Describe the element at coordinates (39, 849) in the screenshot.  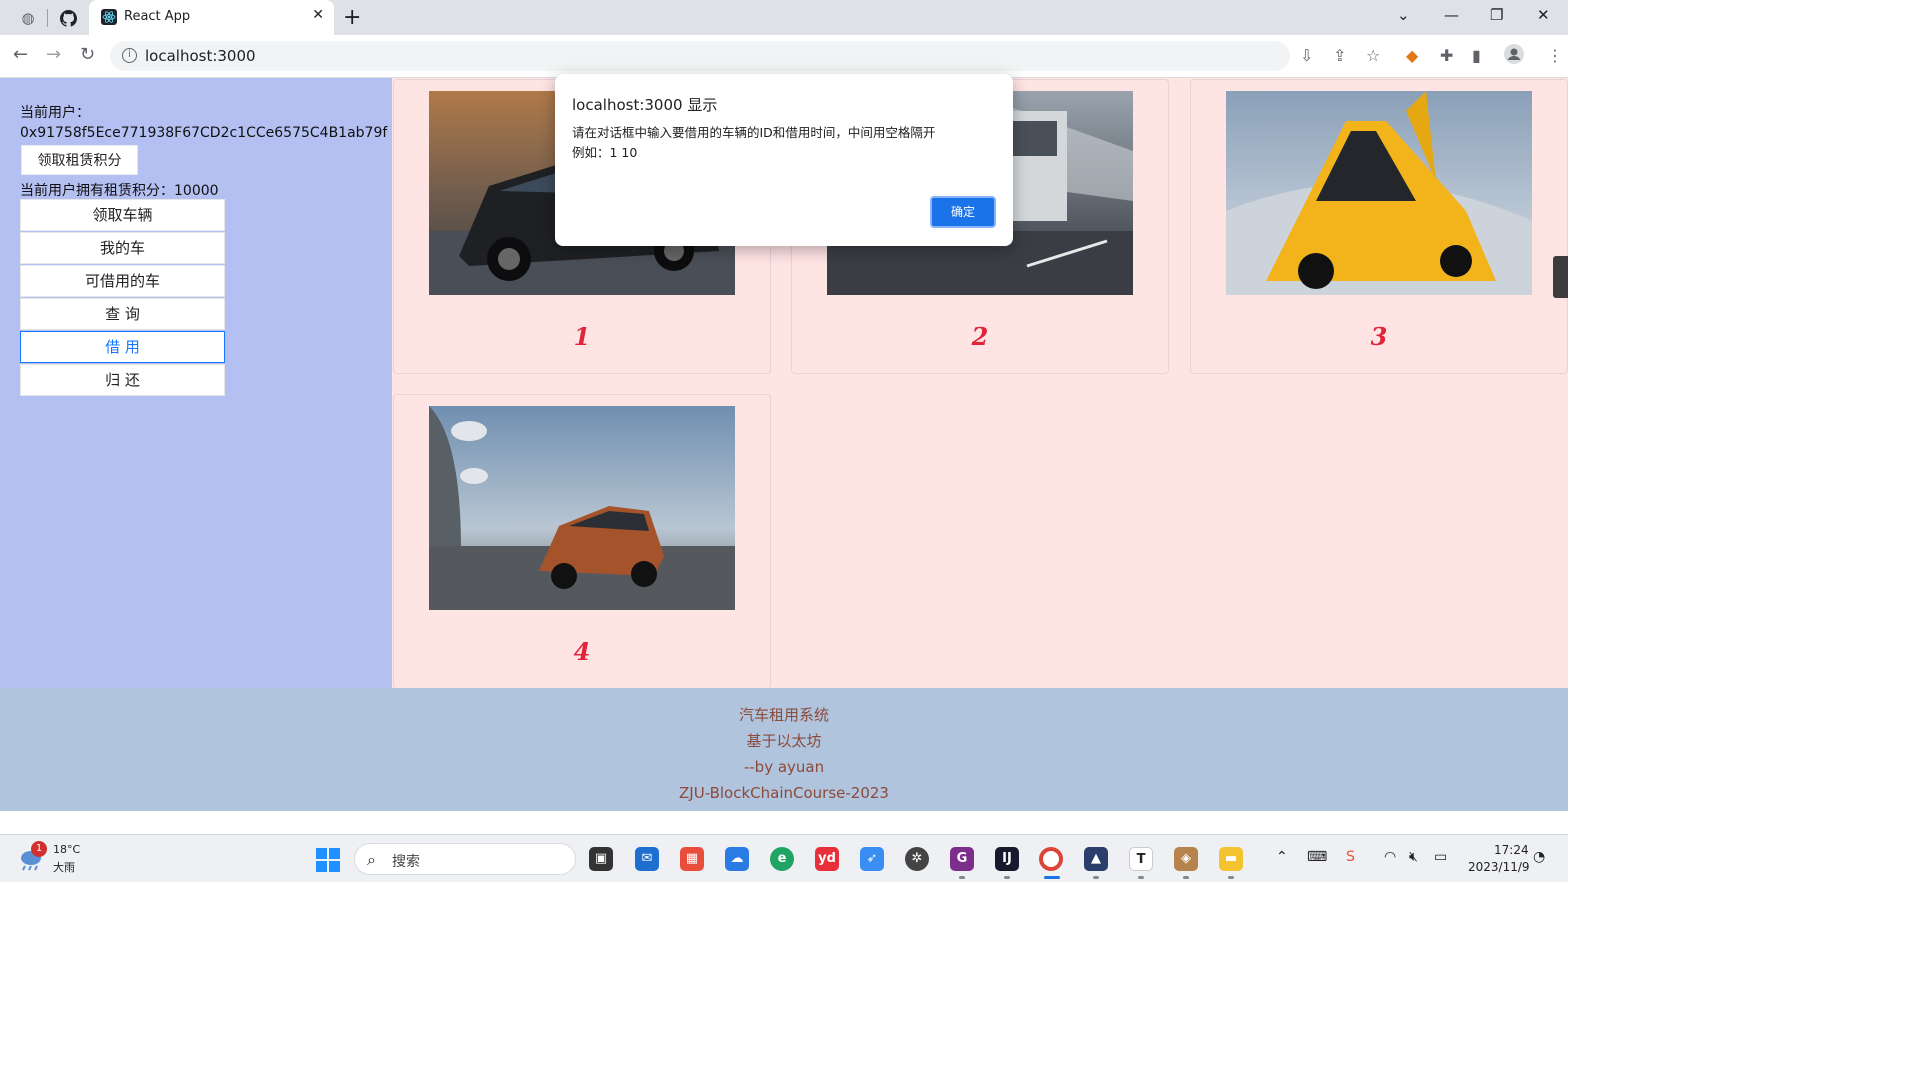
I see `notification-badge: 1` at that location.